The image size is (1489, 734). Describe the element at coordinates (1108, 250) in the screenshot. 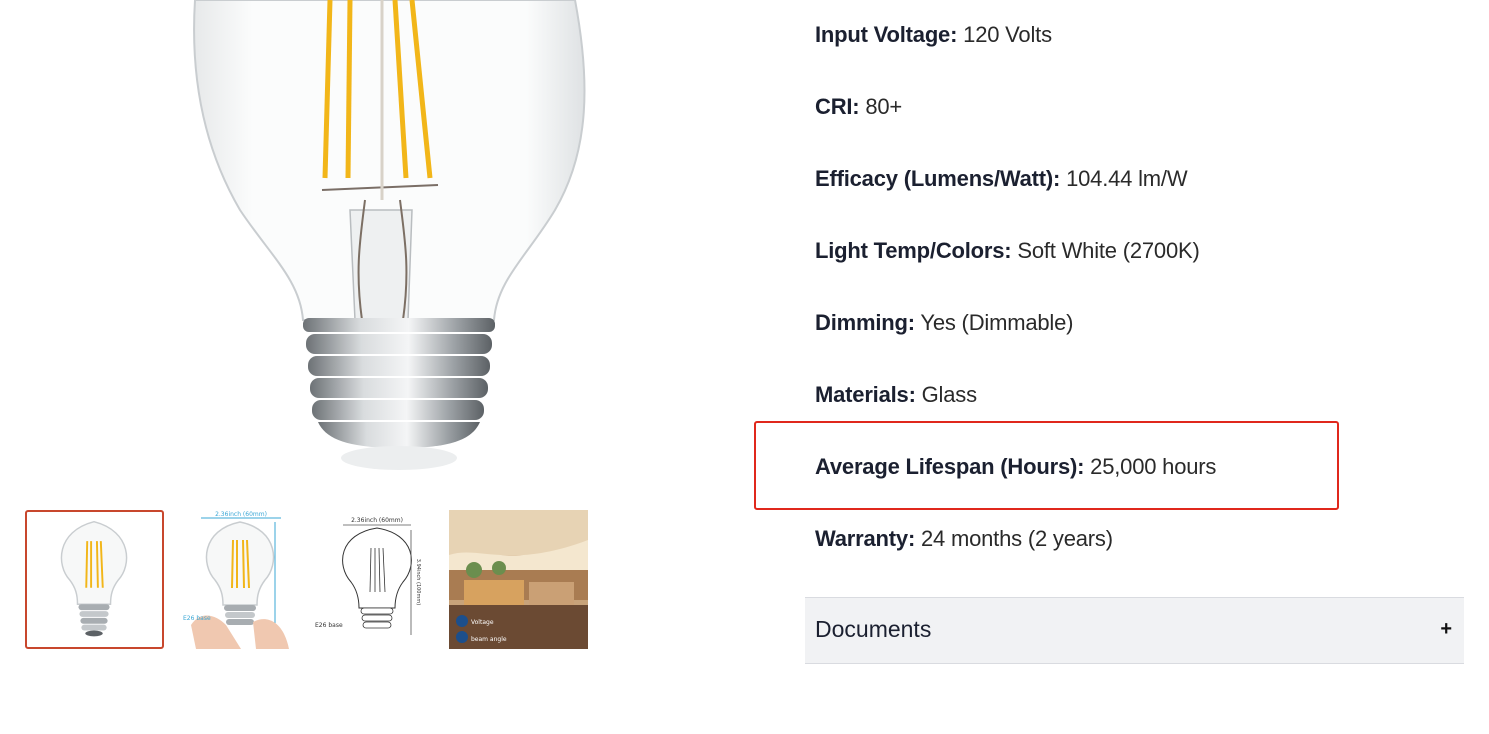

I see `spec-value: Soft White (2700K)` at that location.